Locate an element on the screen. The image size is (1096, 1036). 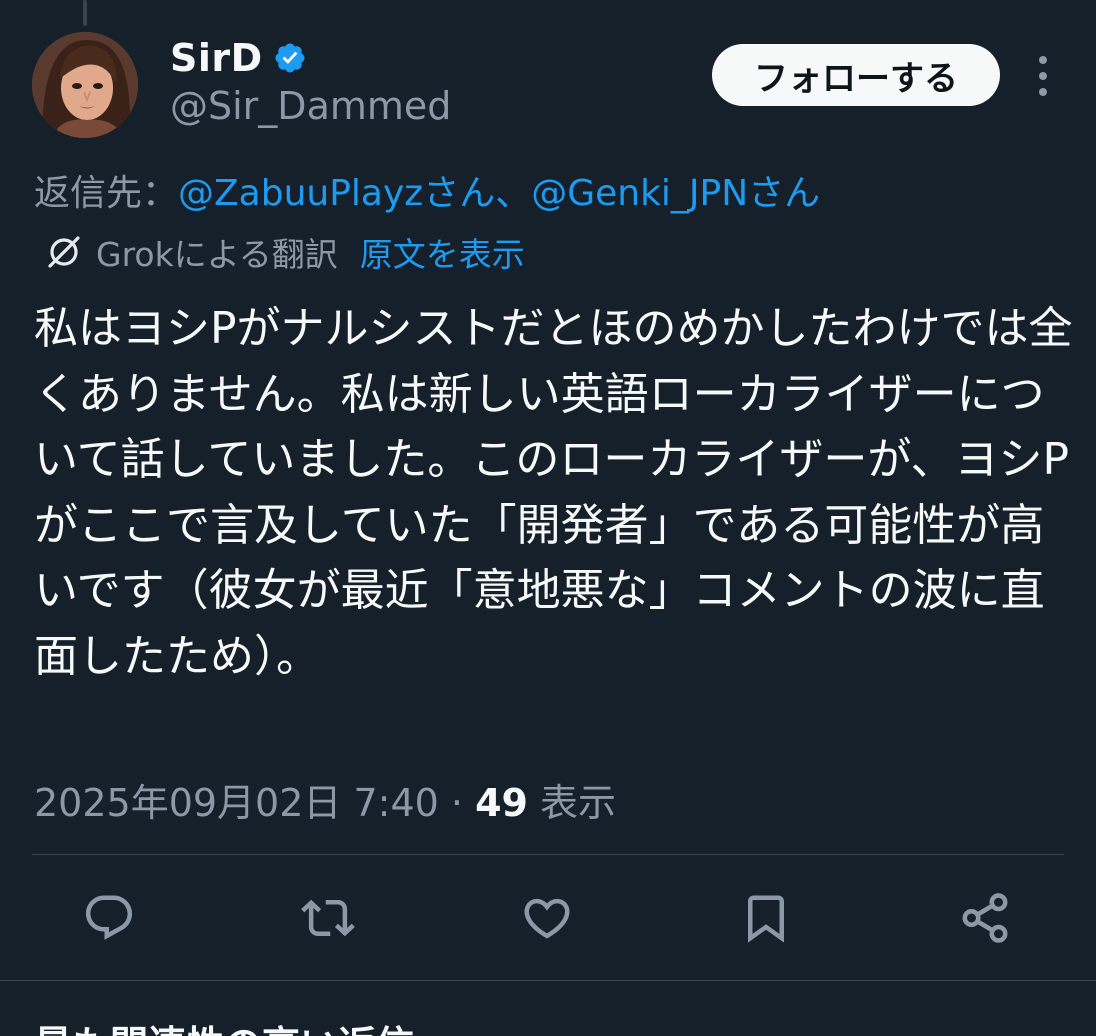
avatar is located at coordinates (85, 85).